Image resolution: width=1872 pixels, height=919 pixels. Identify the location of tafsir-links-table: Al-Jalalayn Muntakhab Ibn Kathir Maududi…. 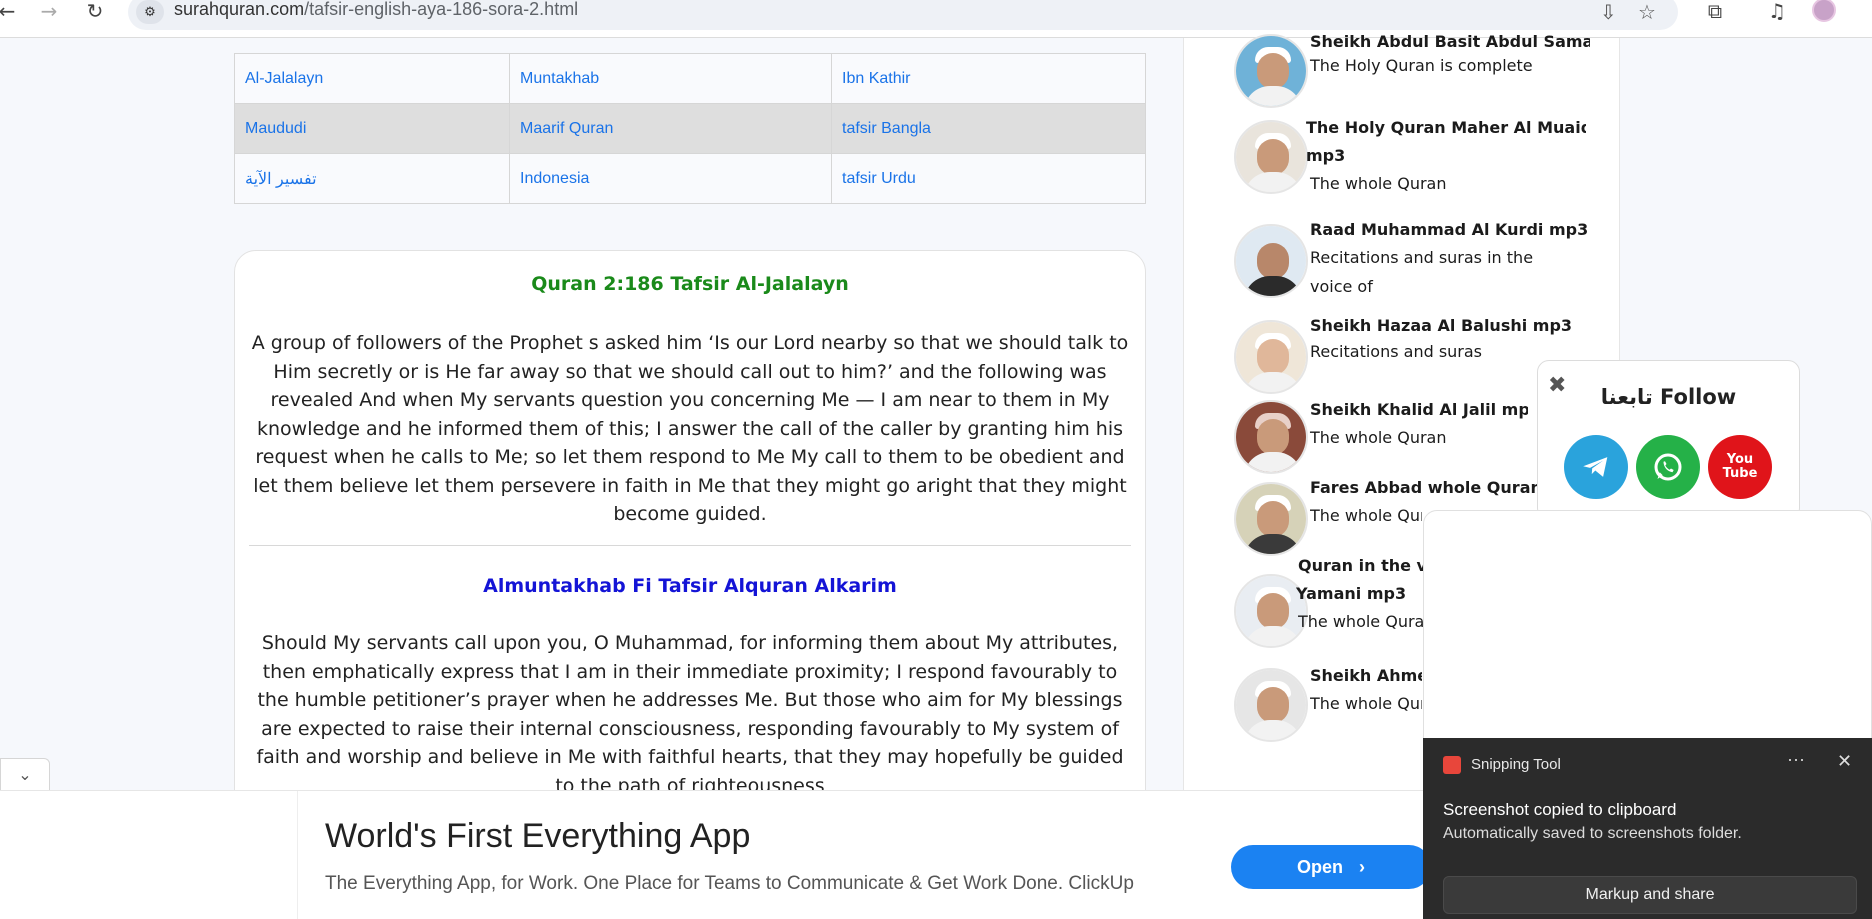
(690, 128).